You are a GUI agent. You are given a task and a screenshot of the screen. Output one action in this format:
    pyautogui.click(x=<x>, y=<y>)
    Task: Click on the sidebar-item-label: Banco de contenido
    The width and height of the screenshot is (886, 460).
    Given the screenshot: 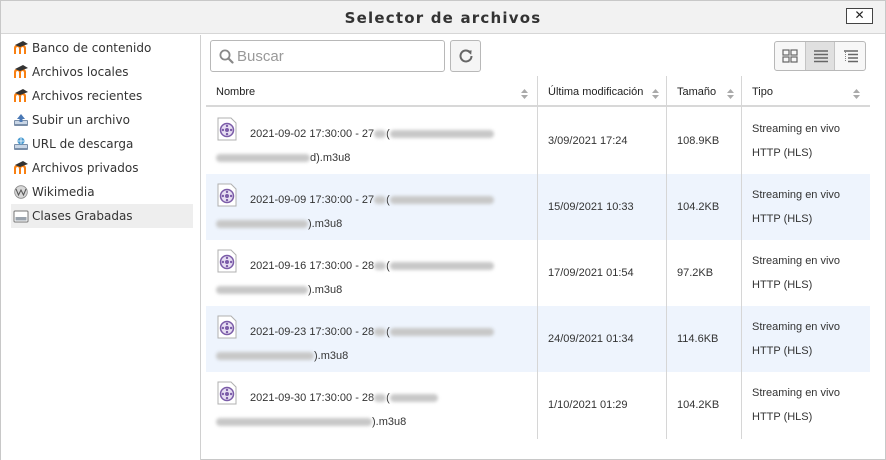 What is the action you would take?
    pyautogui.click(x=92, y=48)
    